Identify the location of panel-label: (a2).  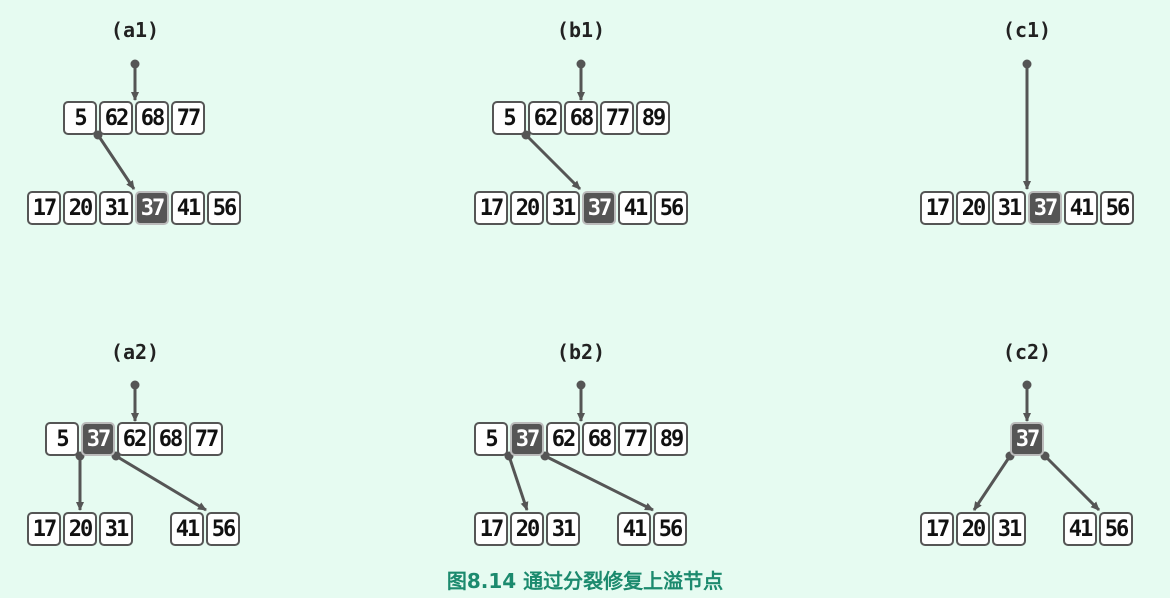
(135, 352).